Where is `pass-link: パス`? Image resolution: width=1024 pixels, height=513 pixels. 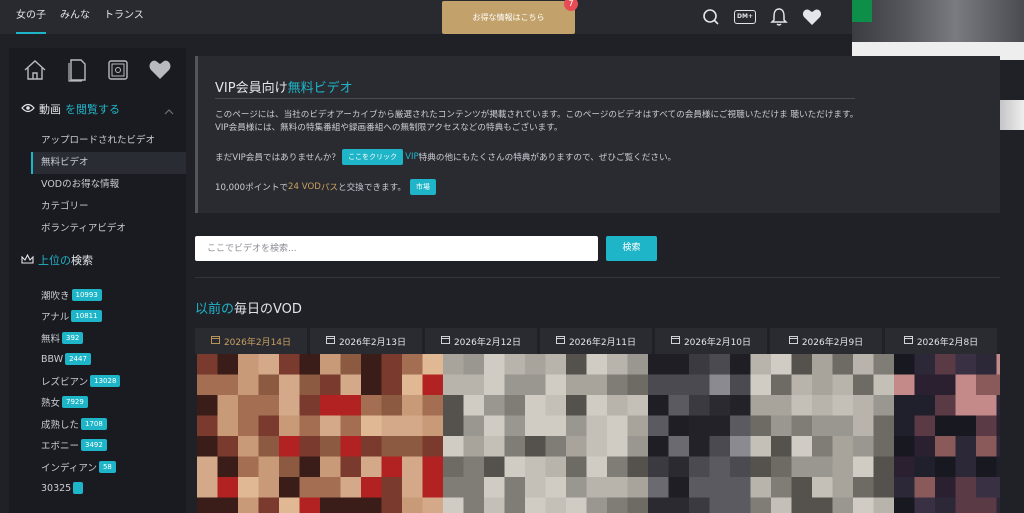
pass-link: パス is located at coordinates (329, 187).